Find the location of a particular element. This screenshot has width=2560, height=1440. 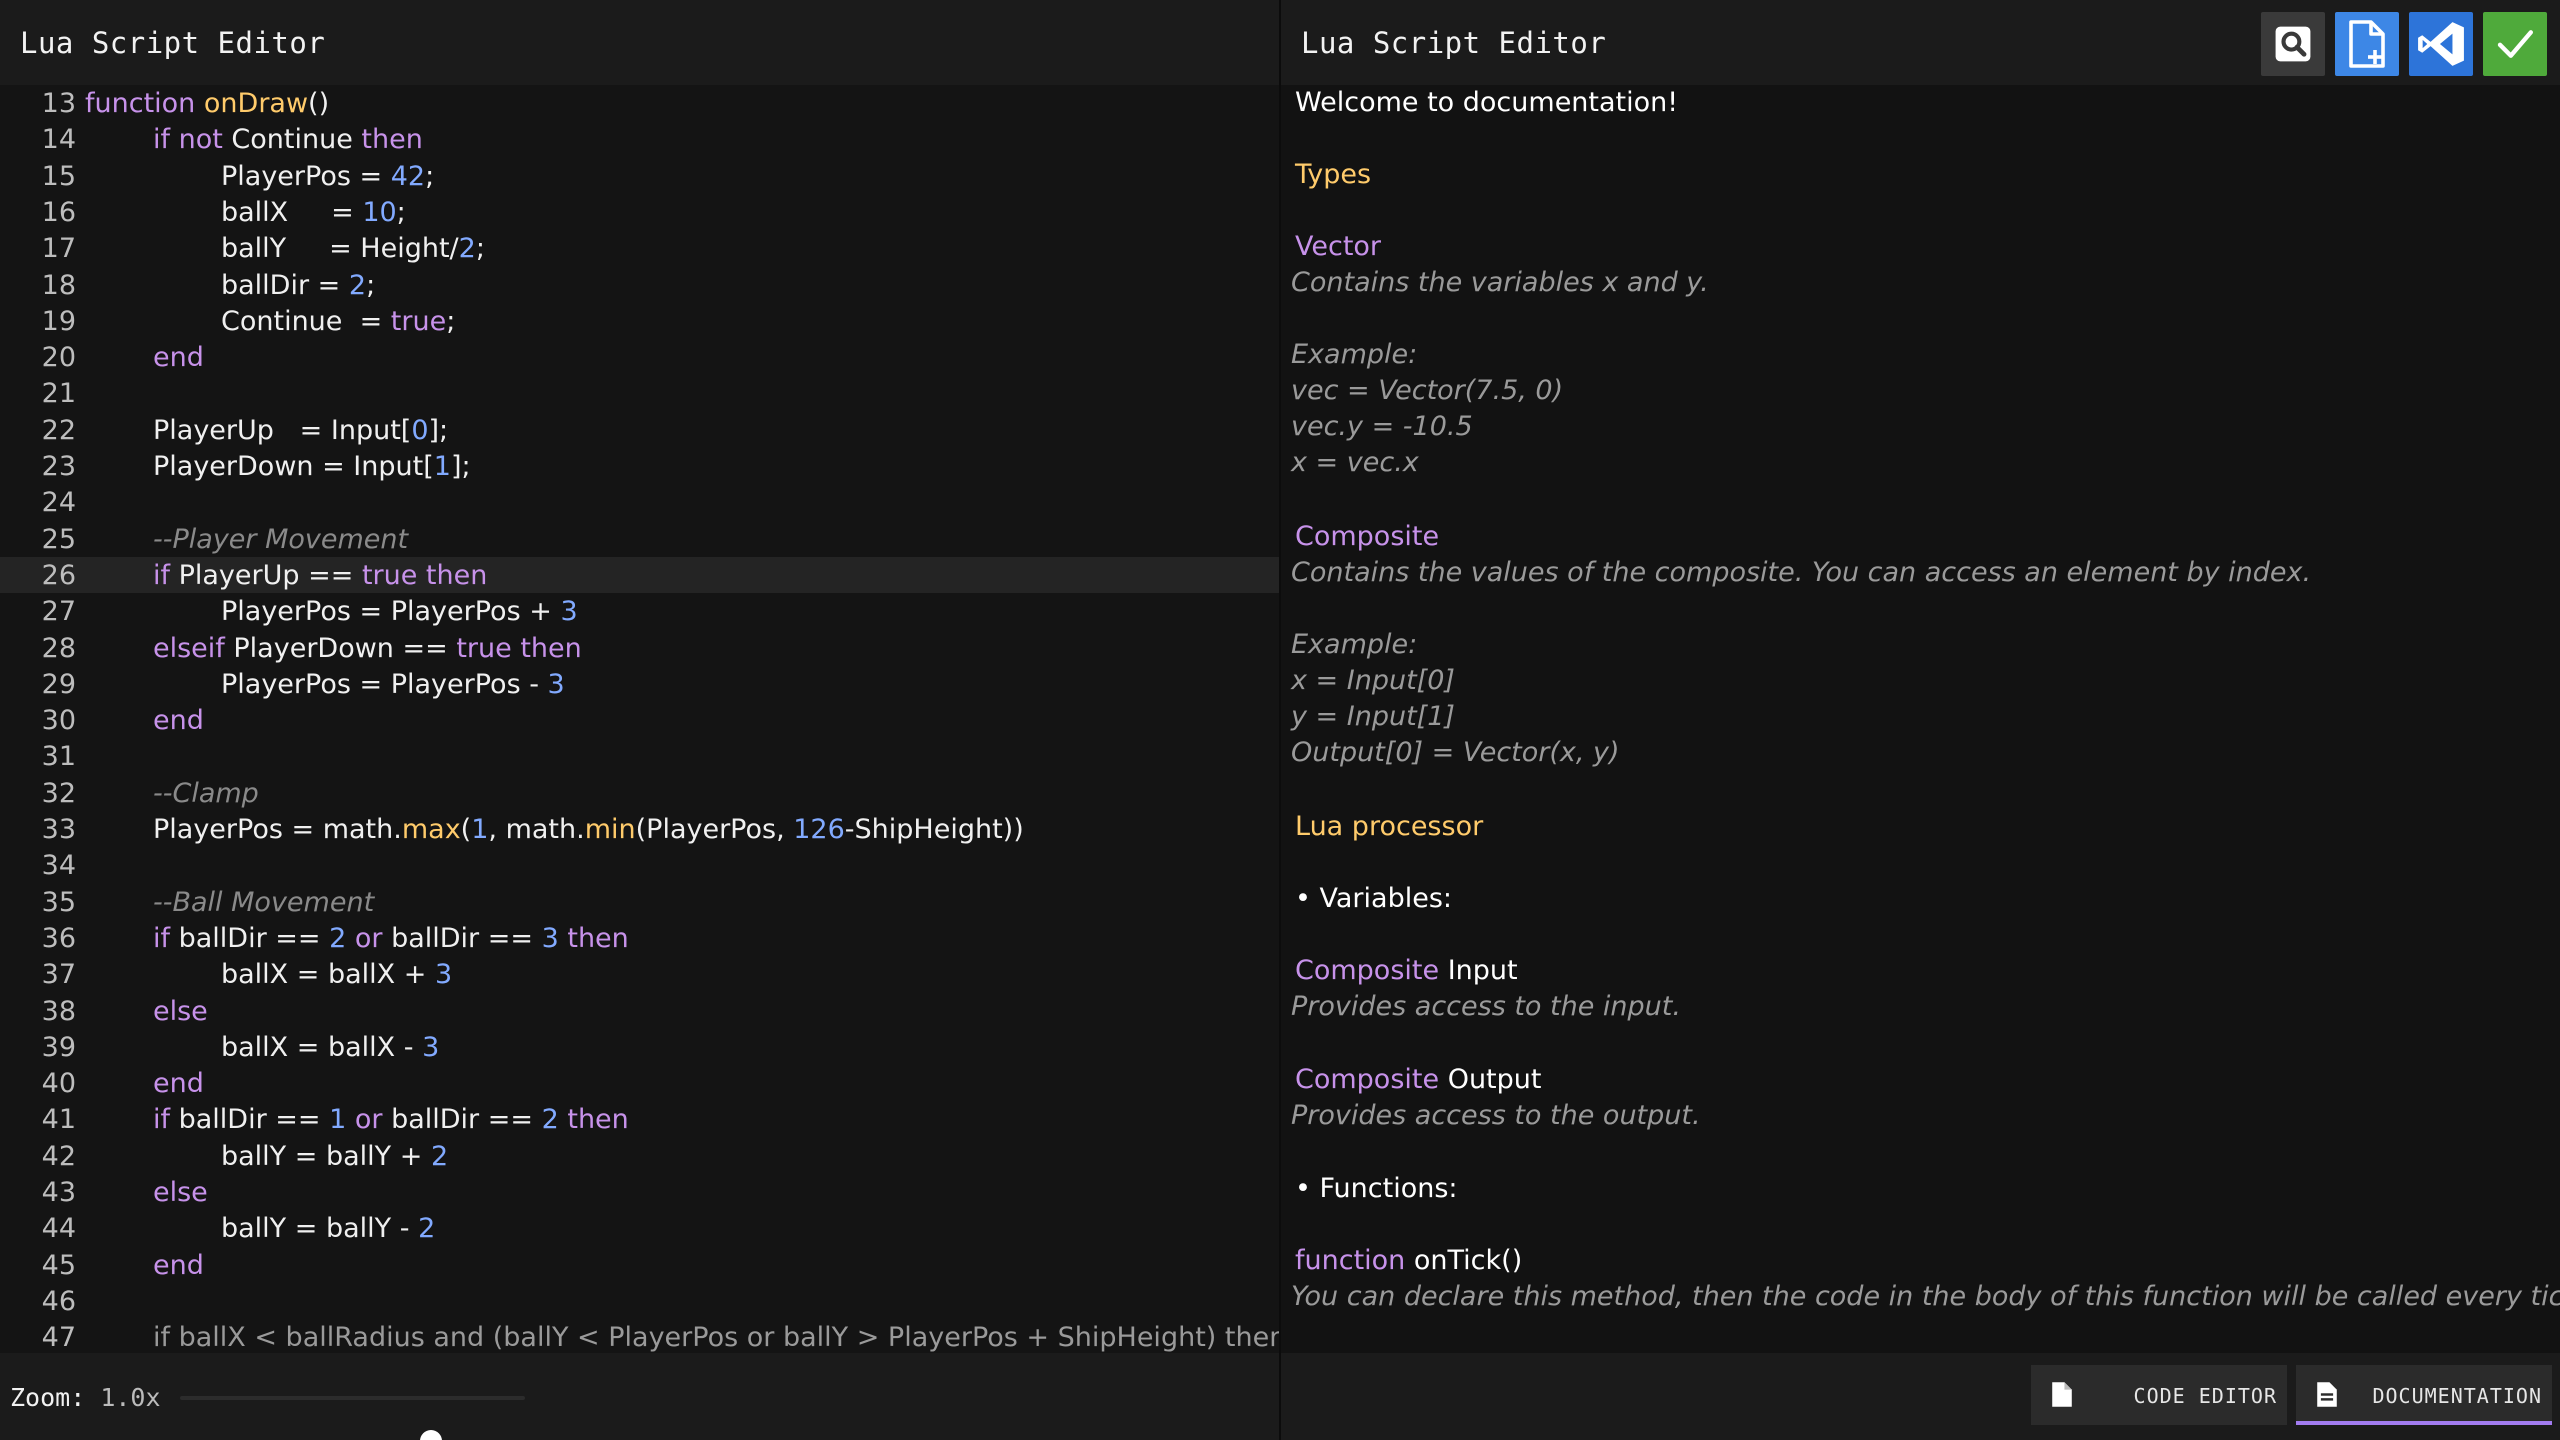

code-text: PlayerDown = Input[1]; is located at coordinates (312, 466).